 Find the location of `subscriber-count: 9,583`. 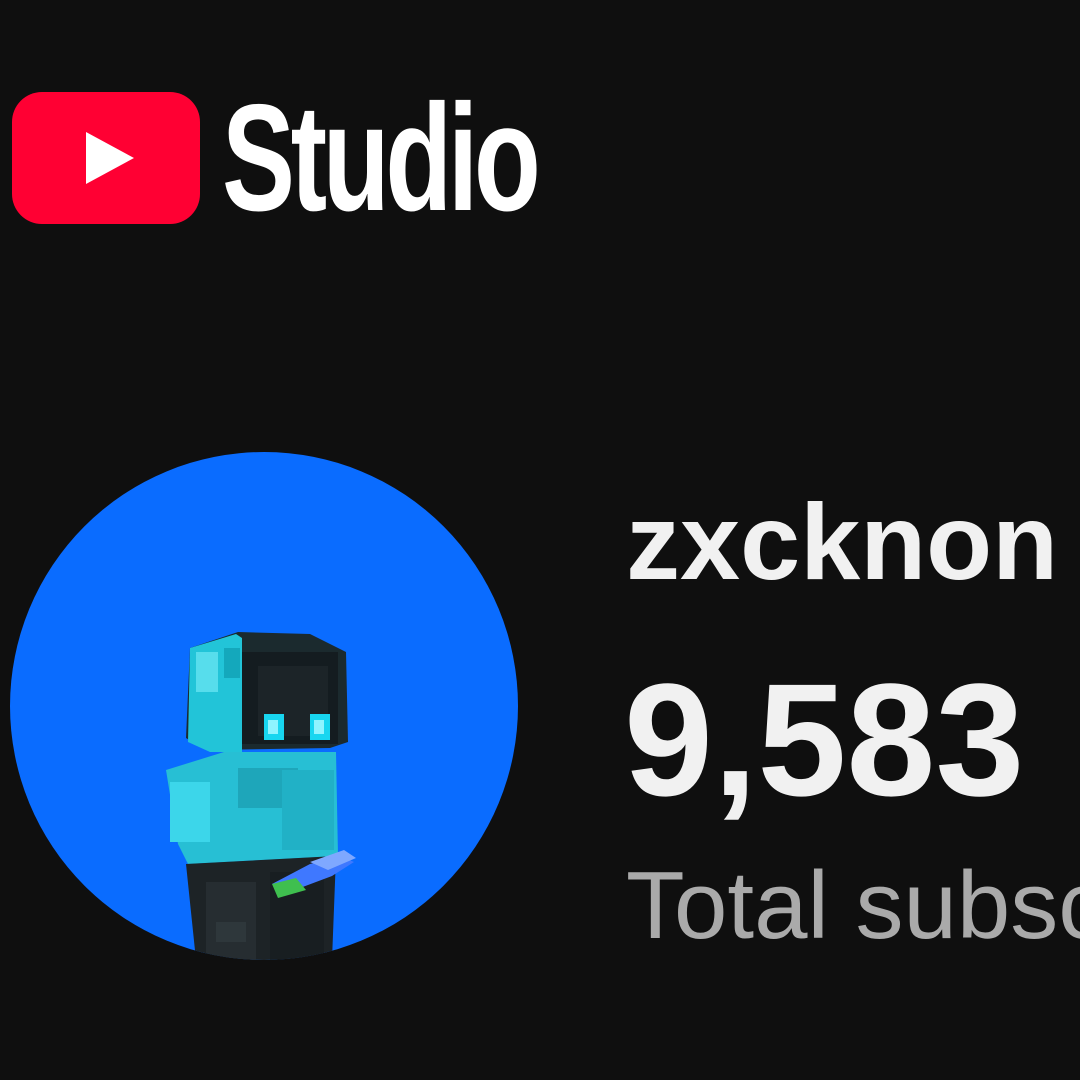

subscriber-count: 9,583 is located at coordinates (824, 739).